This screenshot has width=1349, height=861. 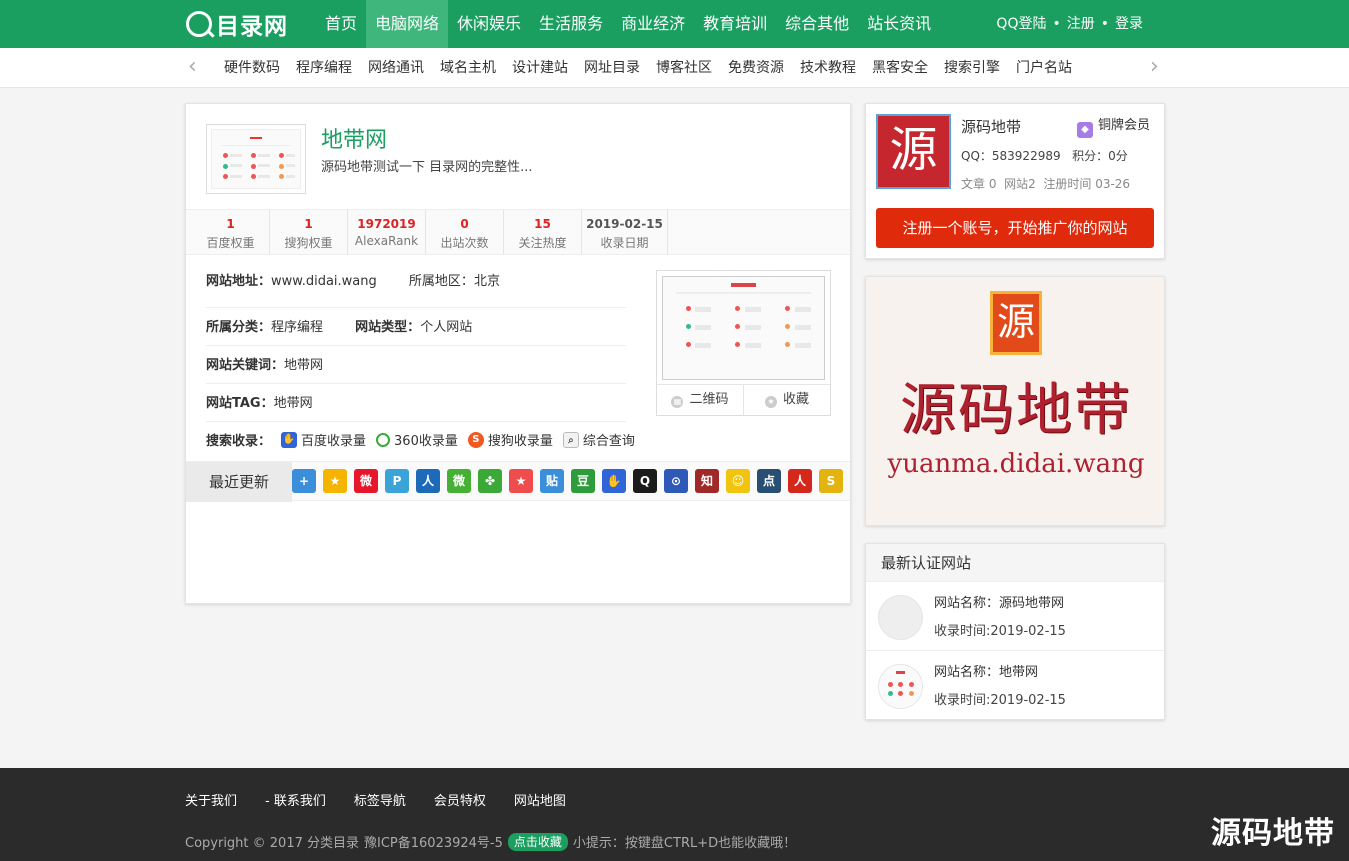 What do you see at coordinates (289, 439) in the screenshot?
I see `baidu-paw-icon: ✋` at bounding box center [289, 439].